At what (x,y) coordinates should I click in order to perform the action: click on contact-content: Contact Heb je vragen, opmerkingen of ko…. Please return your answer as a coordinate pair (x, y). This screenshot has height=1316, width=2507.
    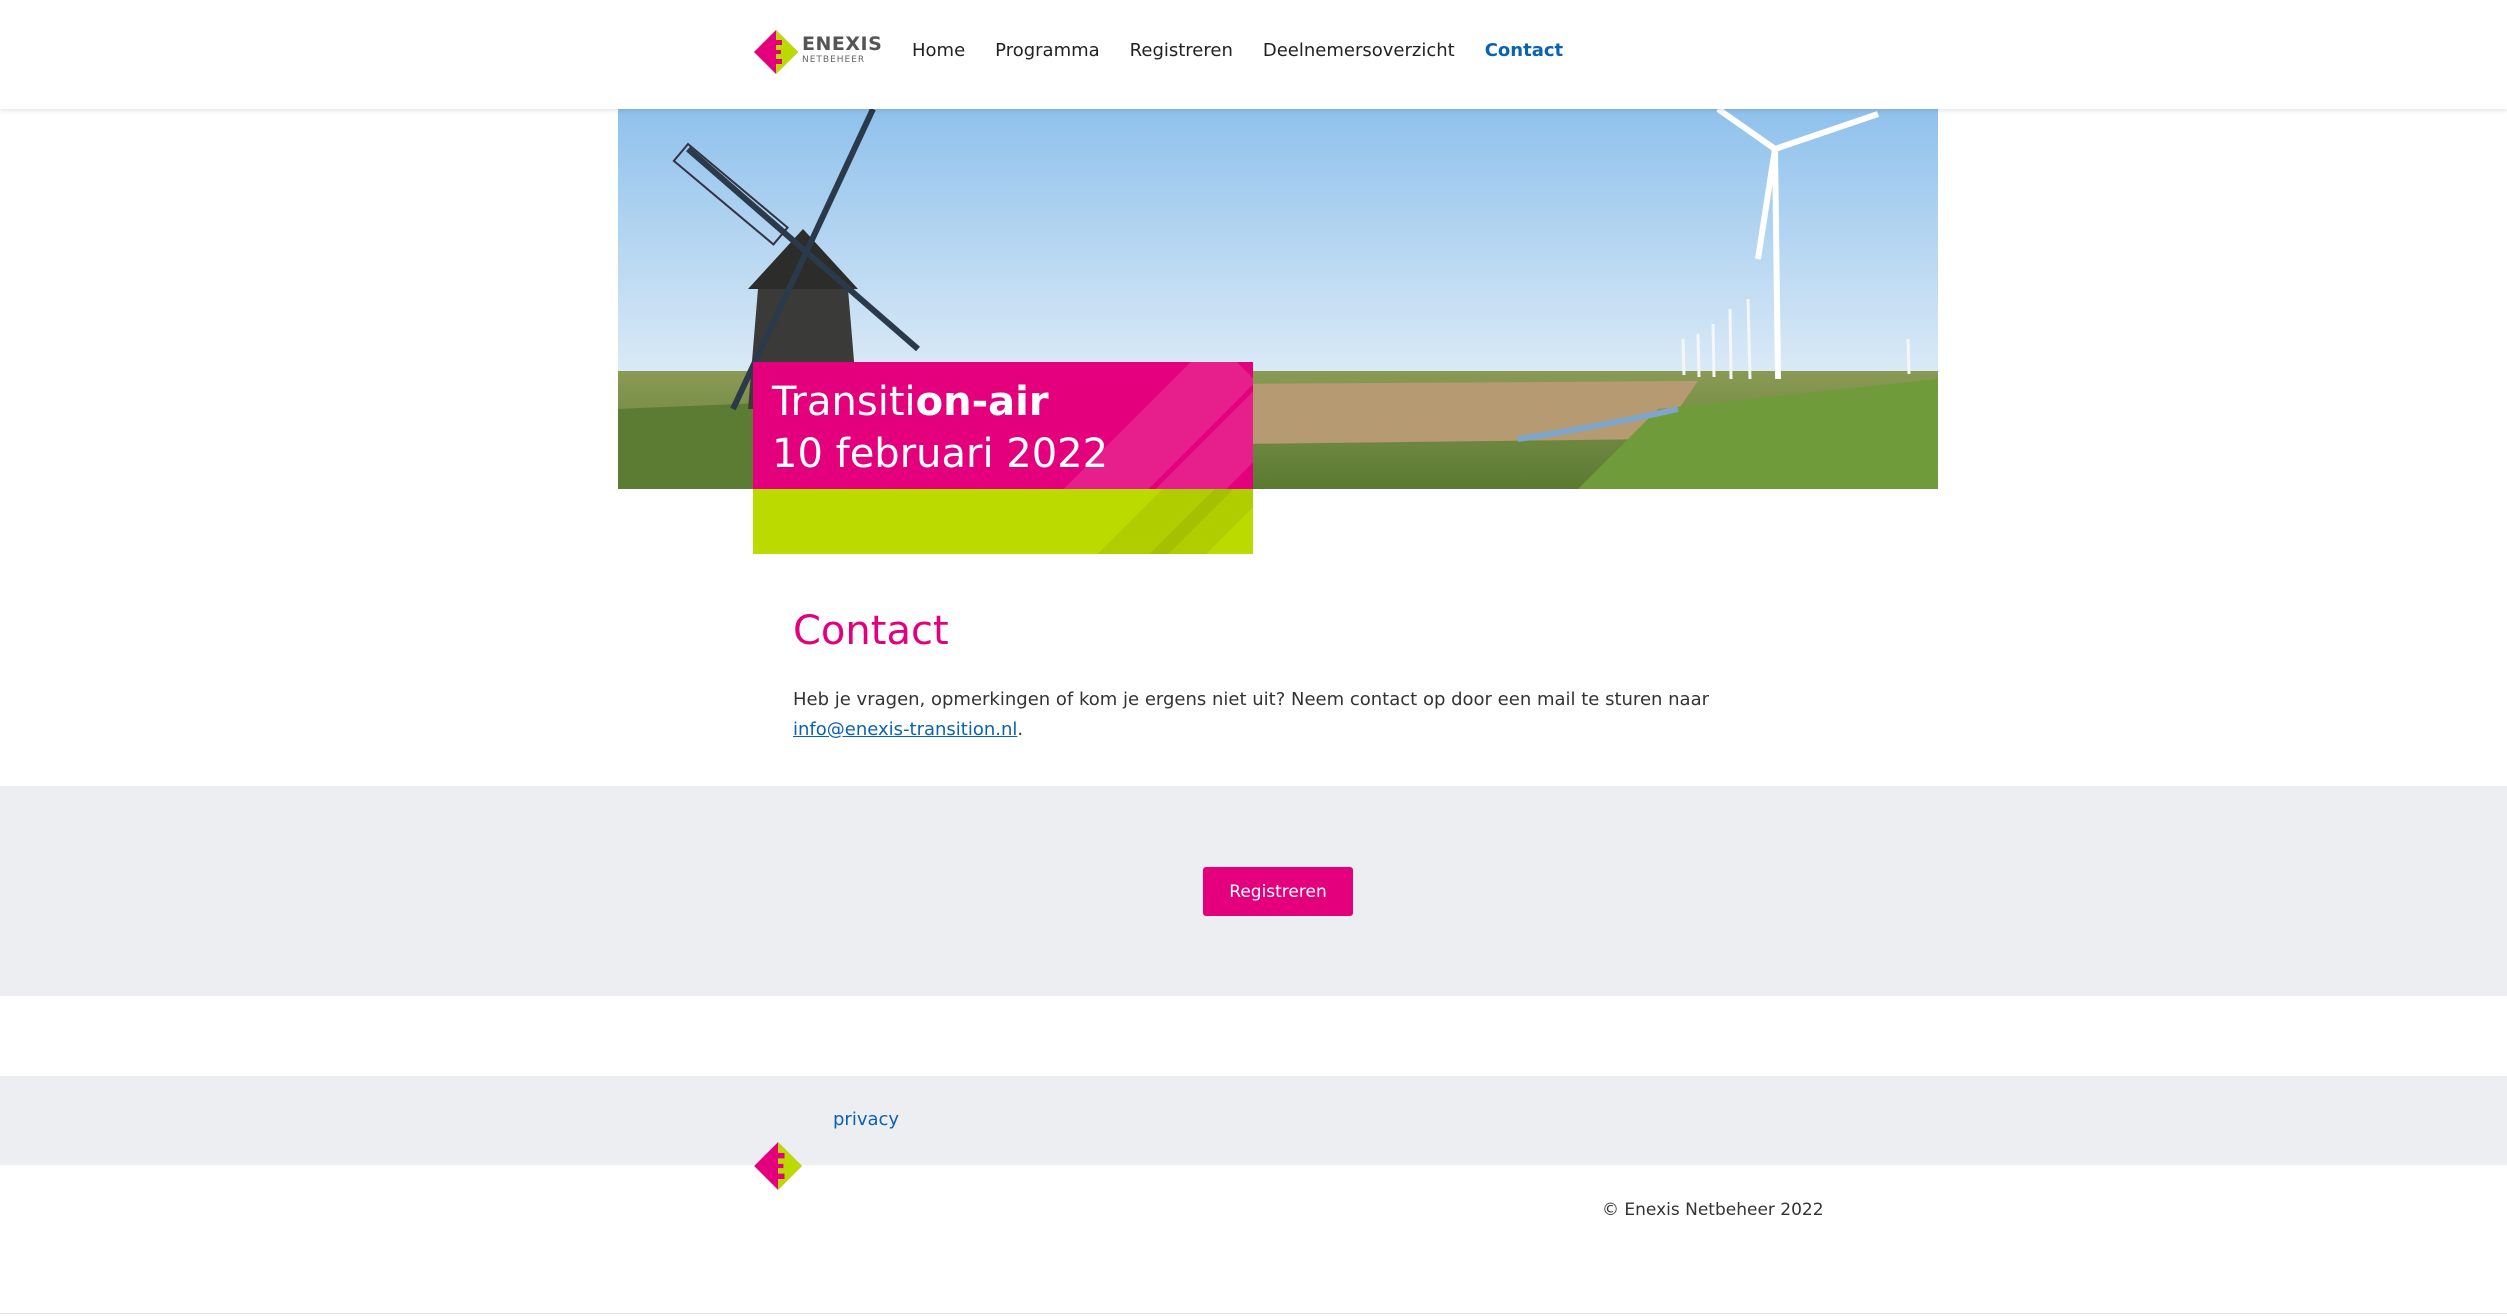
    Looking at the image, I should click on (1273, 676).